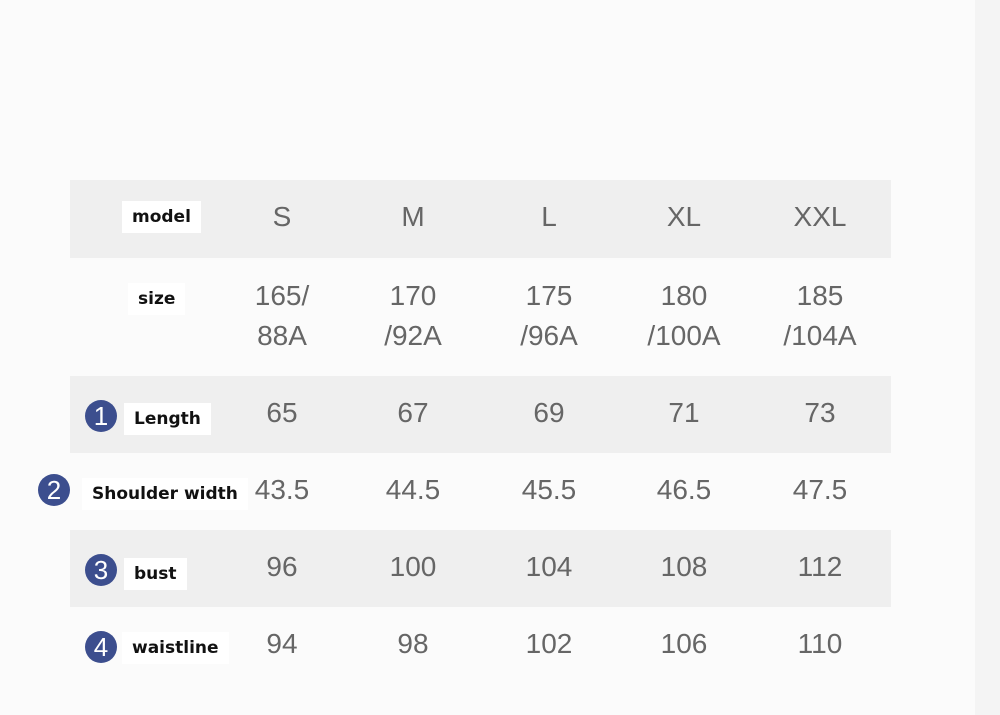 The height and width of the screenshot is (715, 1000). Describe the element at coordinates (480, 317) in the screenshot. I see `table-row-size` at that location.